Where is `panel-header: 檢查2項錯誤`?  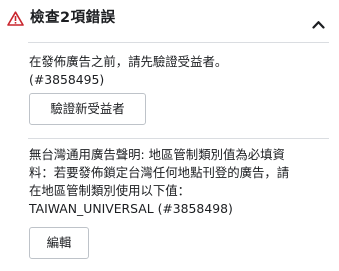
panel-header: 檢查2項錯誤 is located at coordinates (169, 20).